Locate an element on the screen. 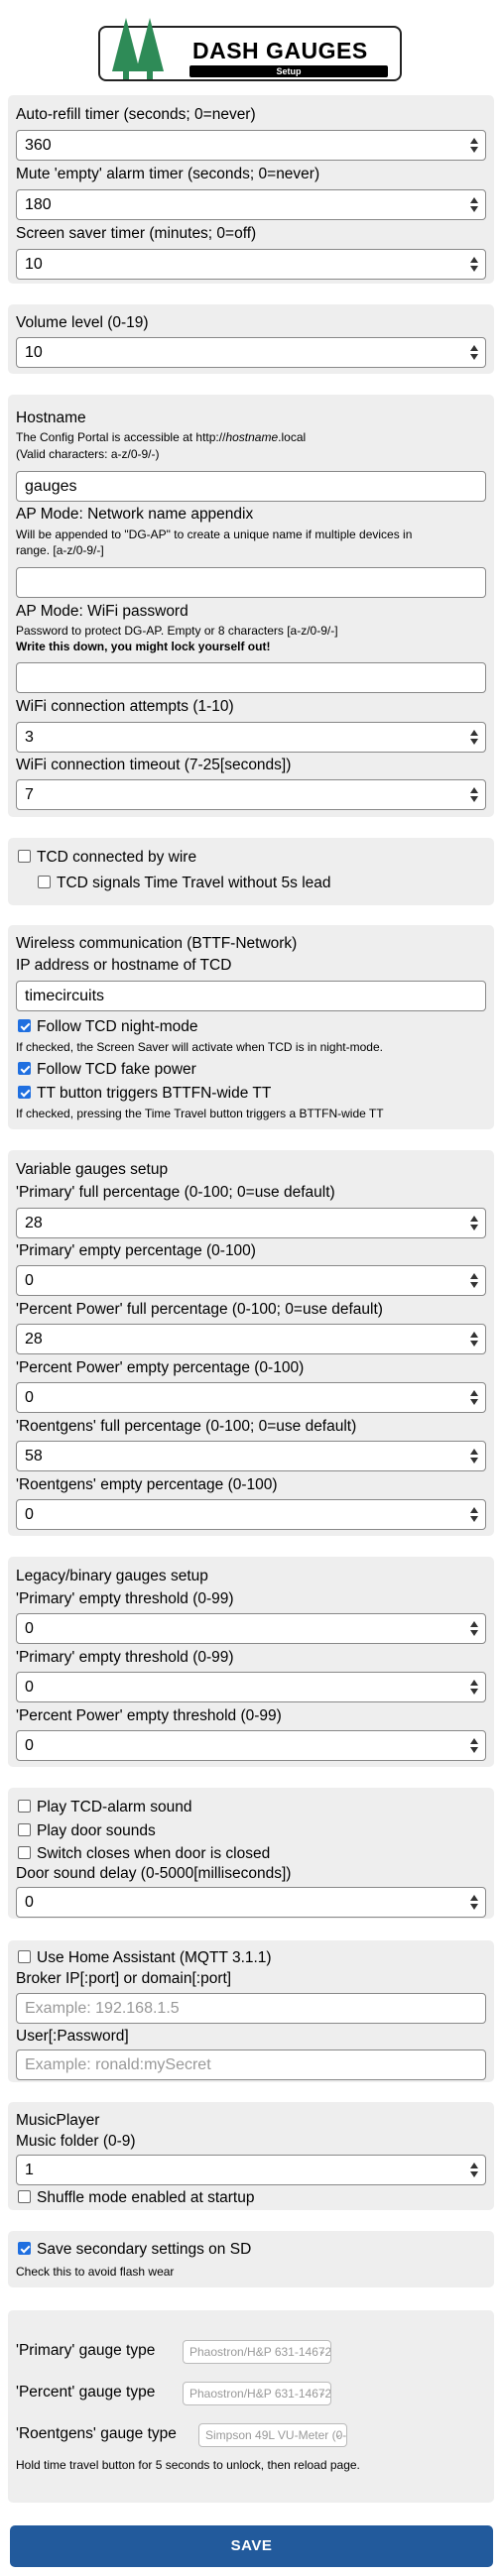 The image size is (502, 2576). sd-note: Check this to avoid flash wear is located at coordinates (95, 2272).